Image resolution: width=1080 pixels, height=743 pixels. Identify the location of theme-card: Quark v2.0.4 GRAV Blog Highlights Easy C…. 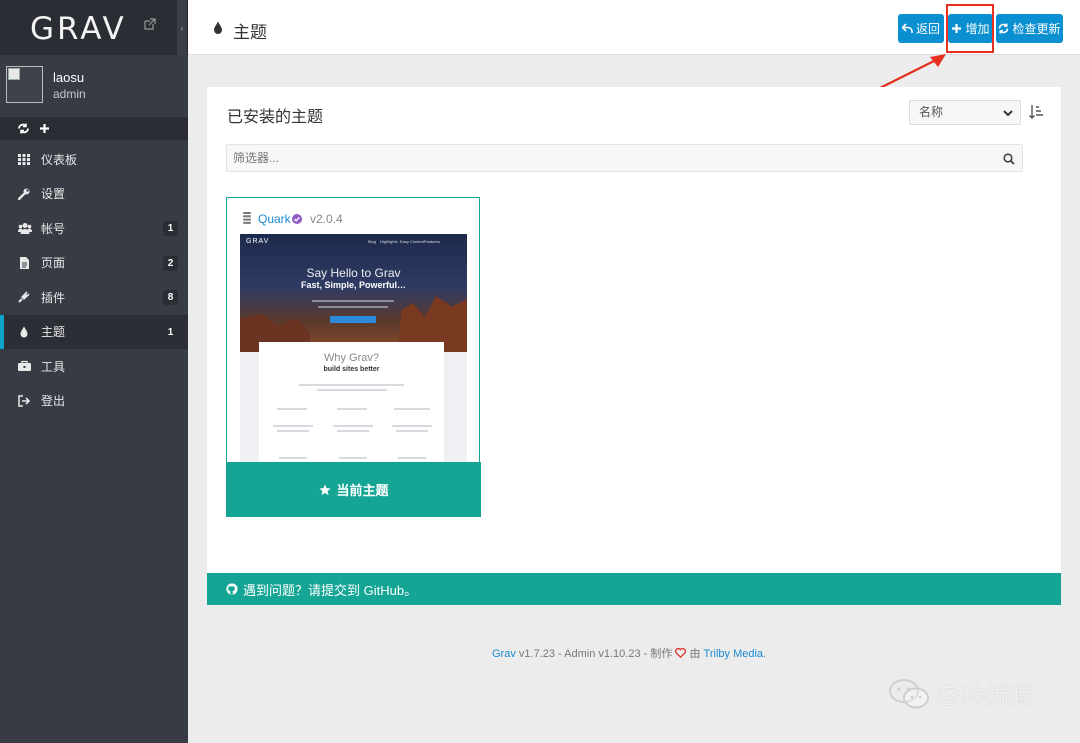
(353, 357).